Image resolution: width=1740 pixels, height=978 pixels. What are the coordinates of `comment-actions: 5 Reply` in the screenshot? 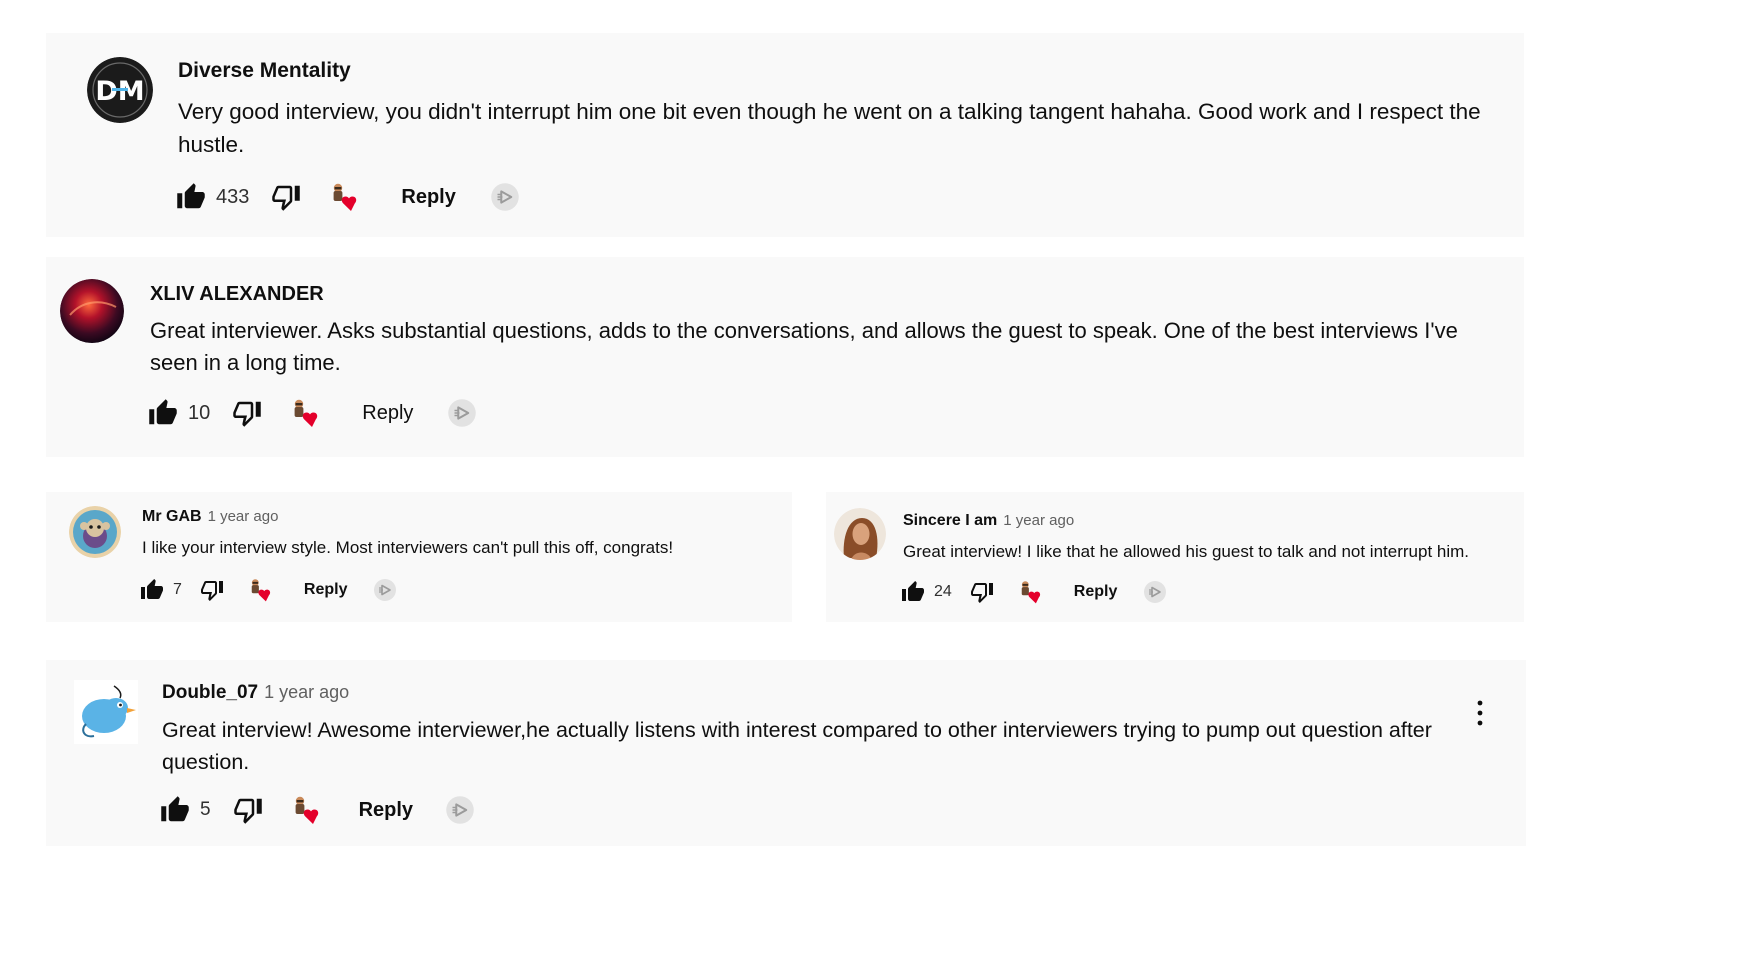 It's located at (317, 810).